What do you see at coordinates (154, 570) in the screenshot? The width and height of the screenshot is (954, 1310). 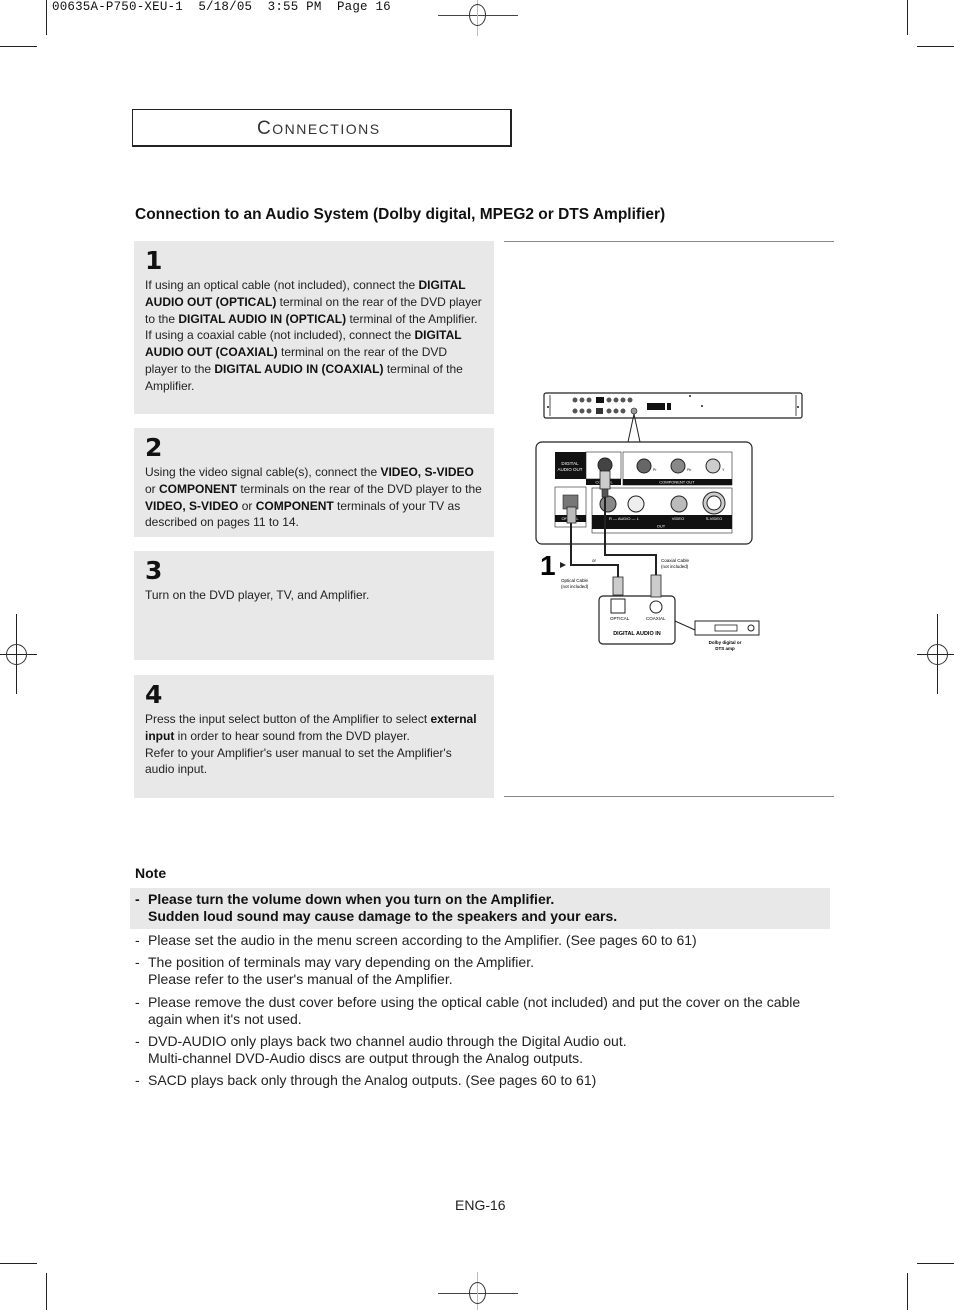 I see `step-number: 3` at bounding box center [154, 570].